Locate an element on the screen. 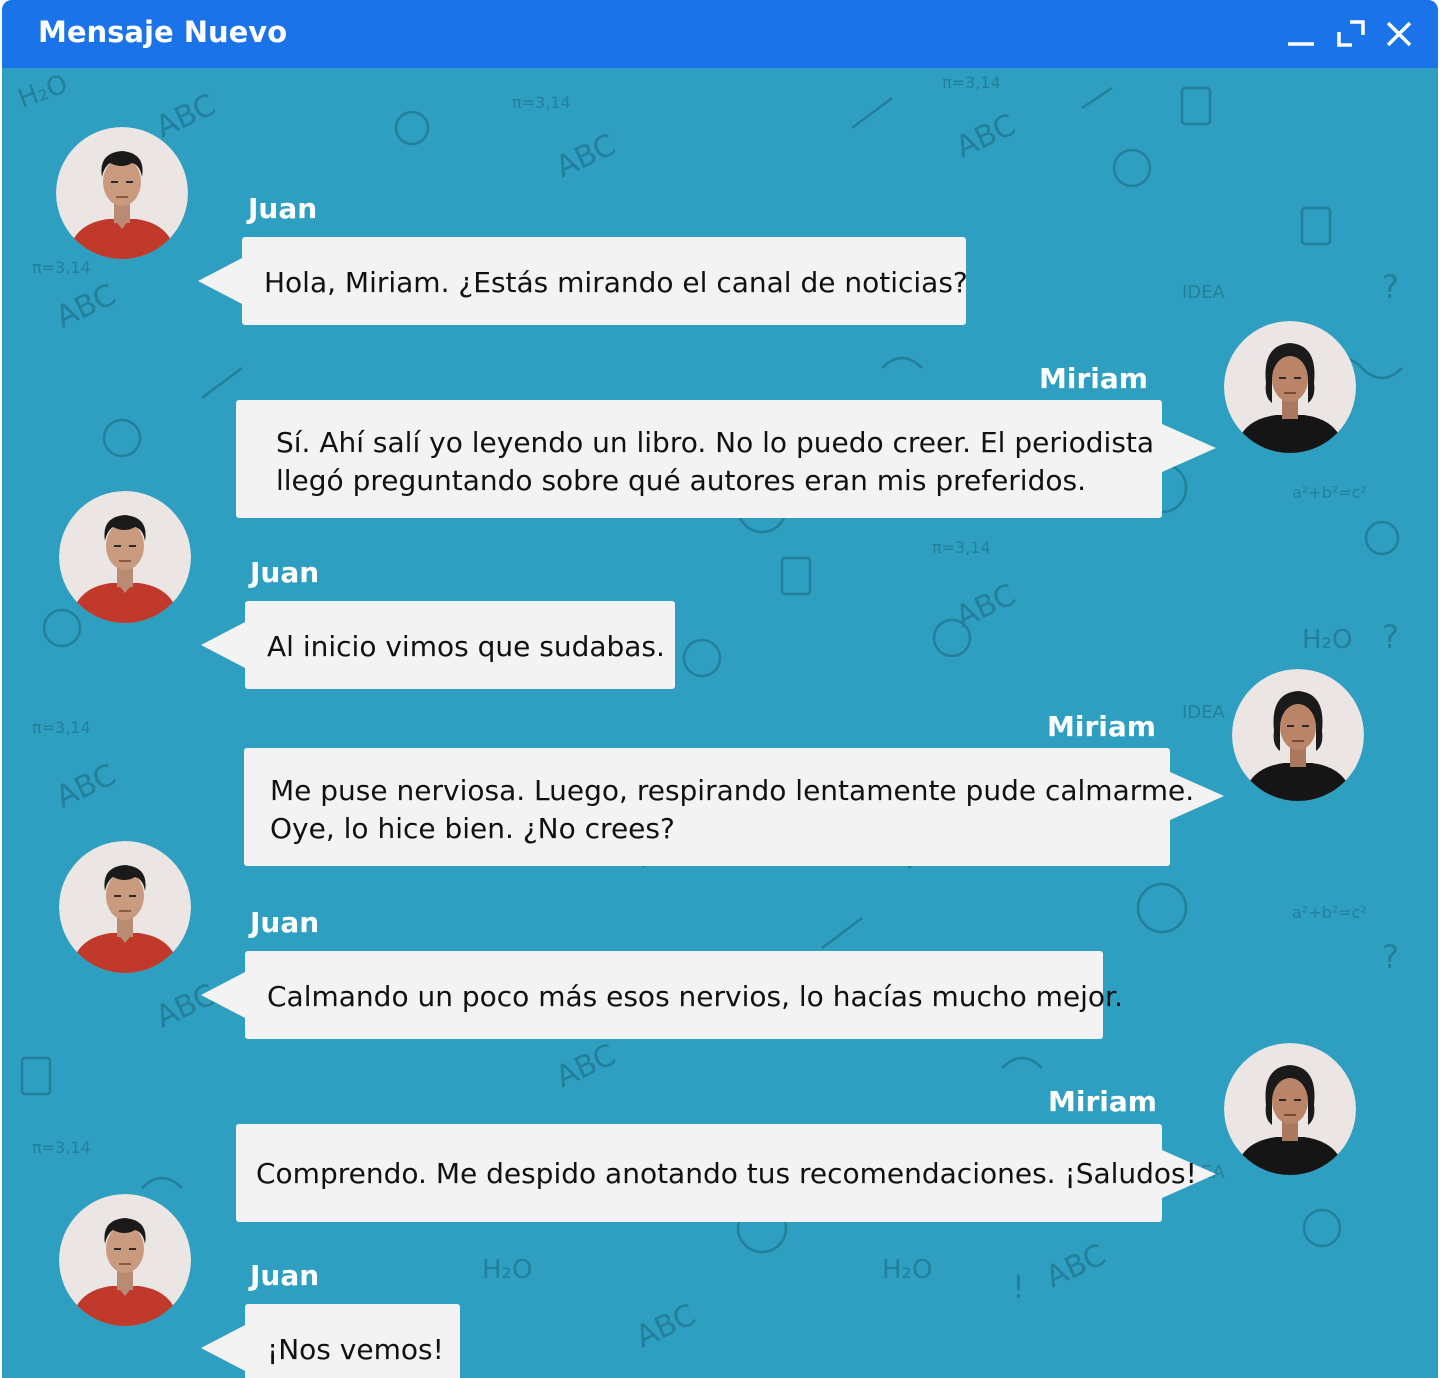 The width and height of the screenshot is (1440, 1378). message-text: ¡Nos vemos! is located at coordinates (355, 1349).